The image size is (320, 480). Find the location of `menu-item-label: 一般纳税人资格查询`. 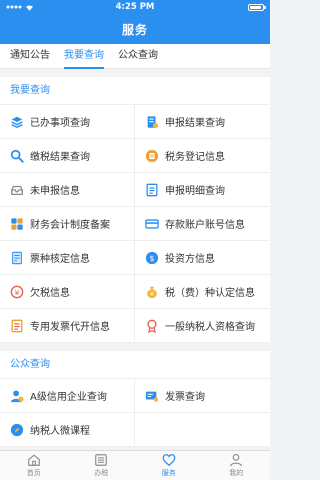

menu-item-label: 一般纳税人资格查询 is located at coordinates (210, 327).